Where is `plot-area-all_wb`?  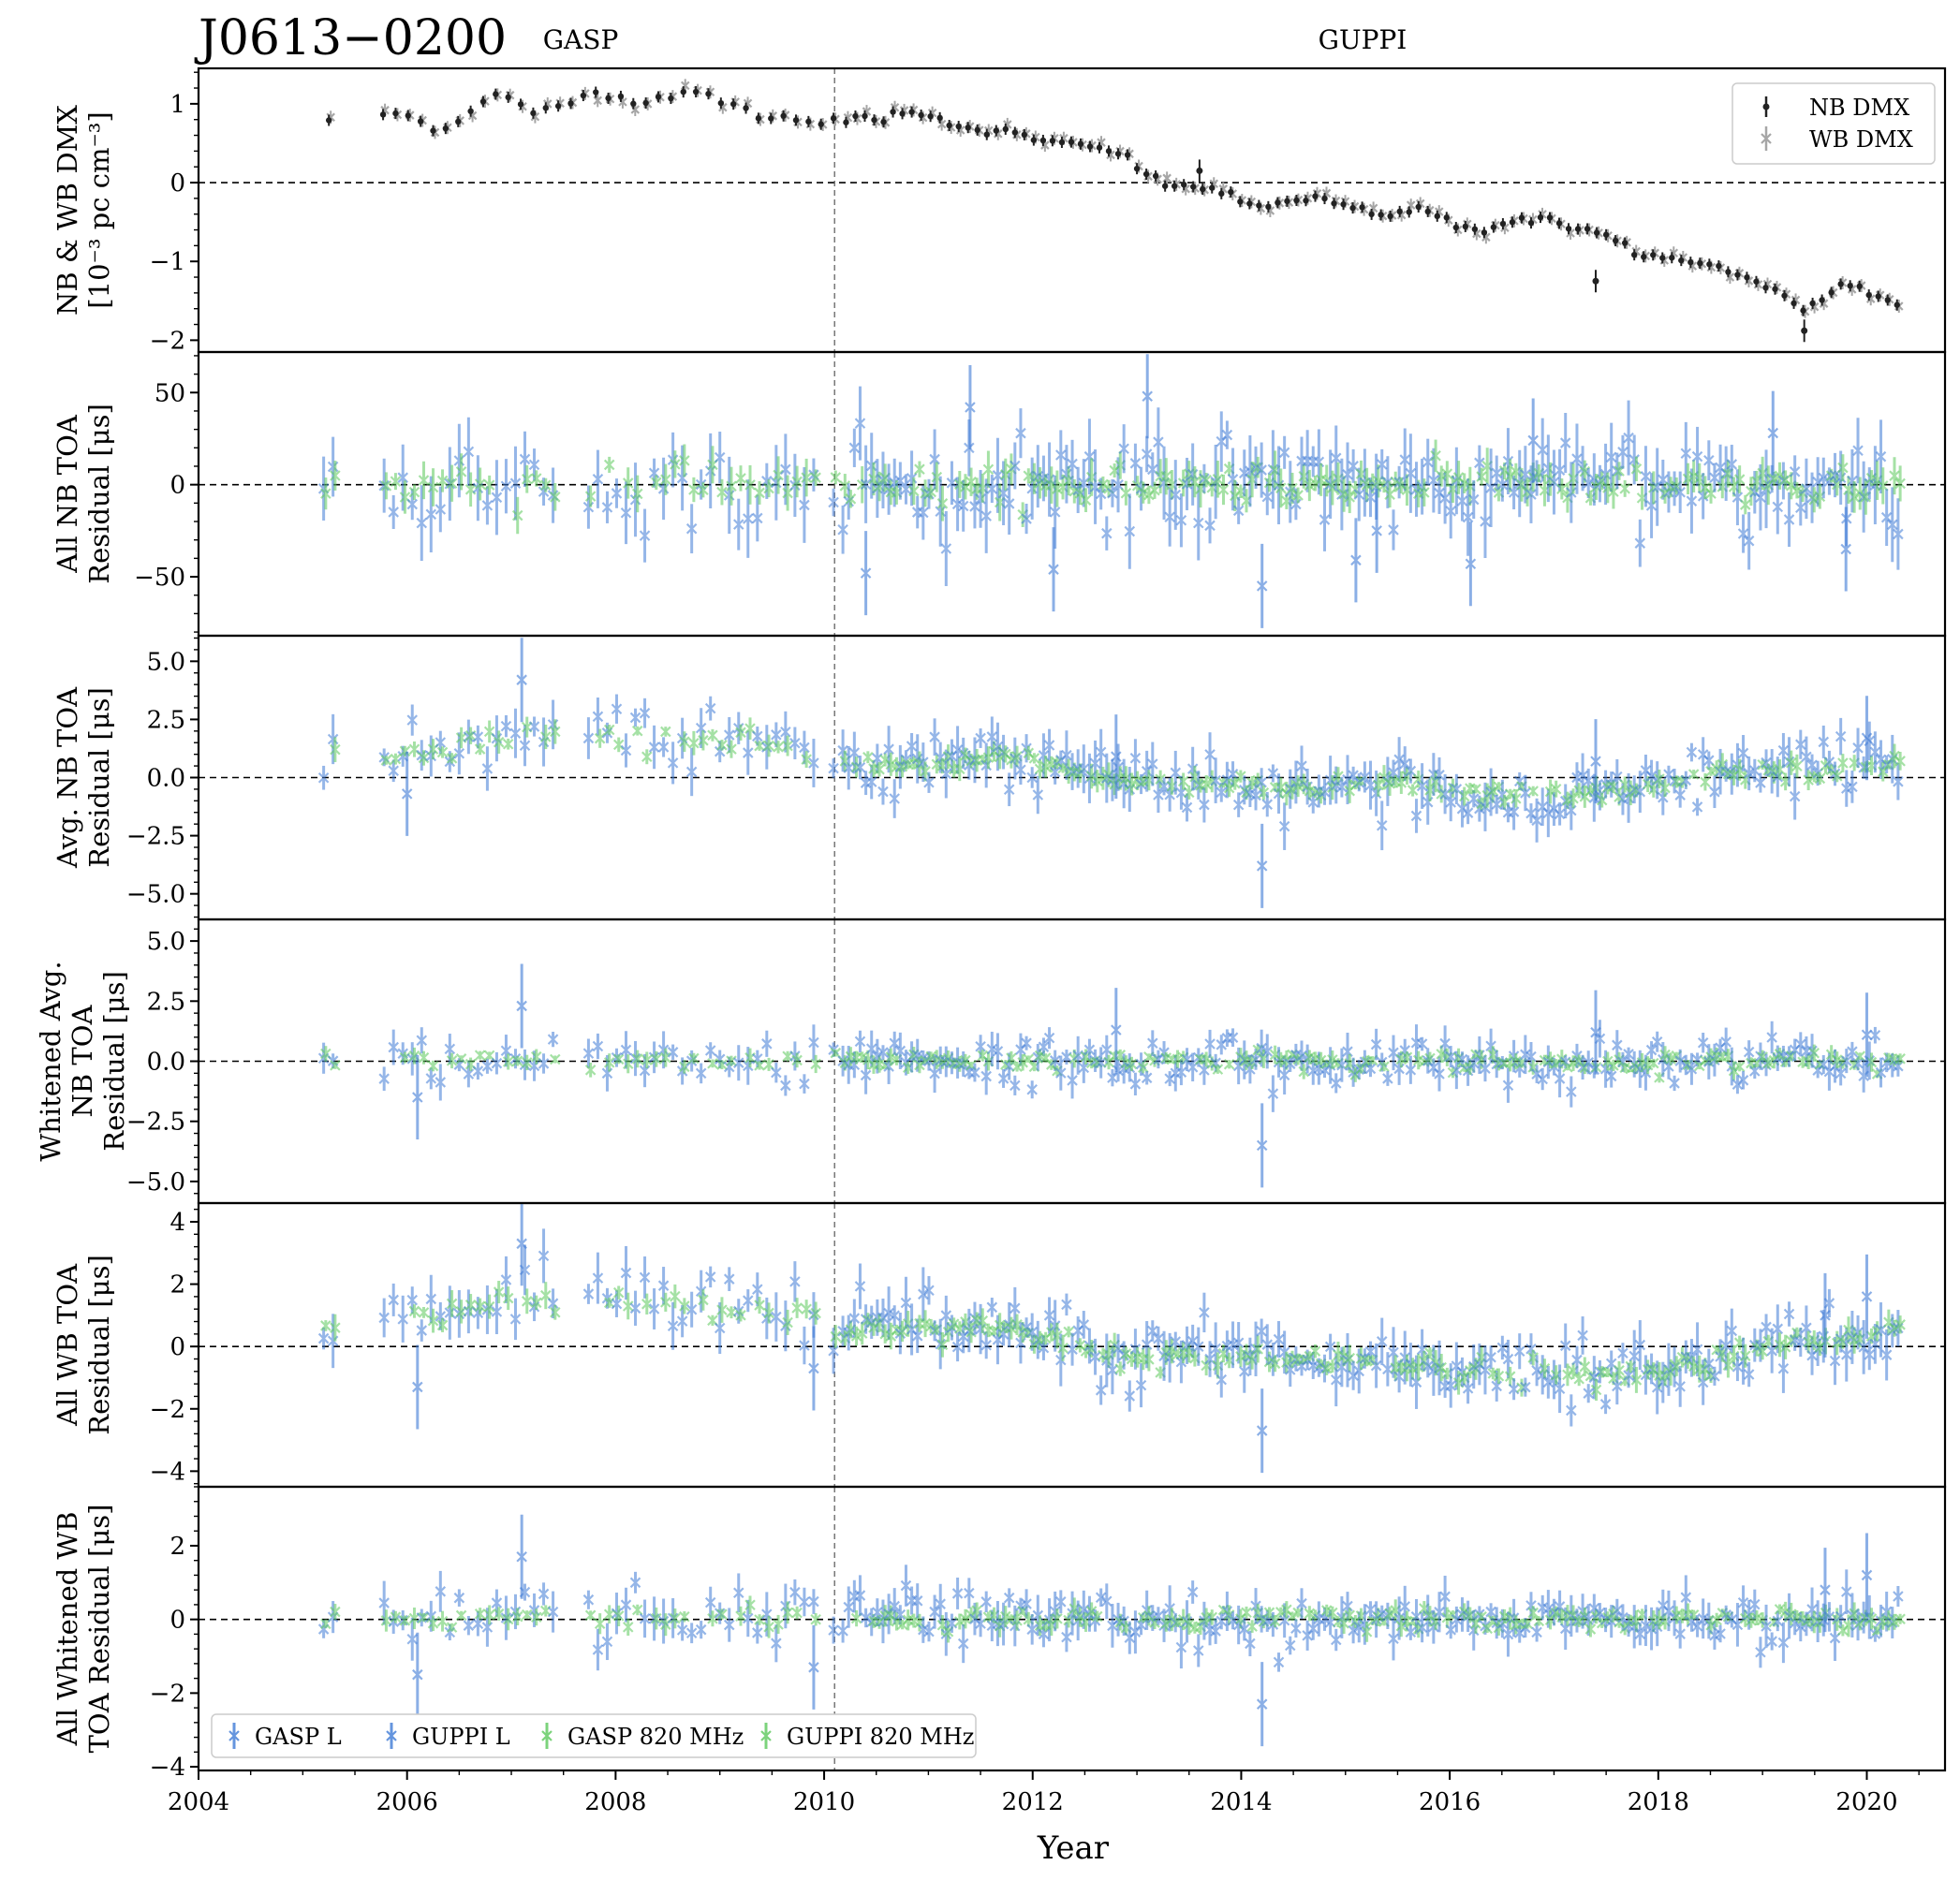 plot-area-all_wb is located at coordinates (1072, 1345).